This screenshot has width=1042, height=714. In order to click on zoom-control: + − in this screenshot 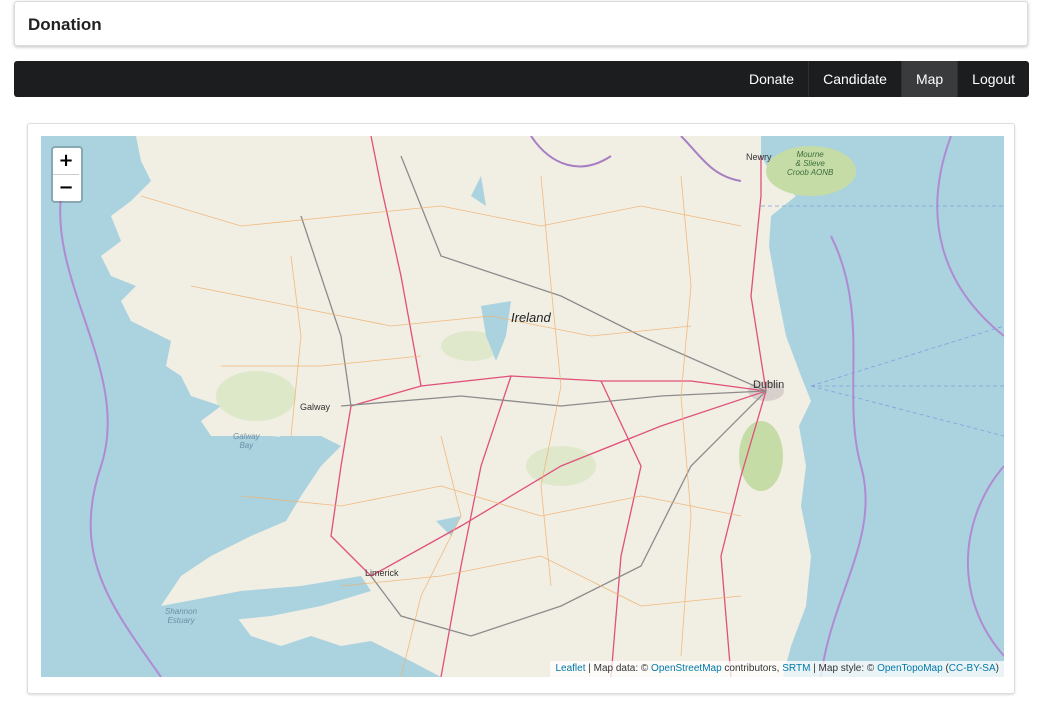, I will do `click(67, 174)`.